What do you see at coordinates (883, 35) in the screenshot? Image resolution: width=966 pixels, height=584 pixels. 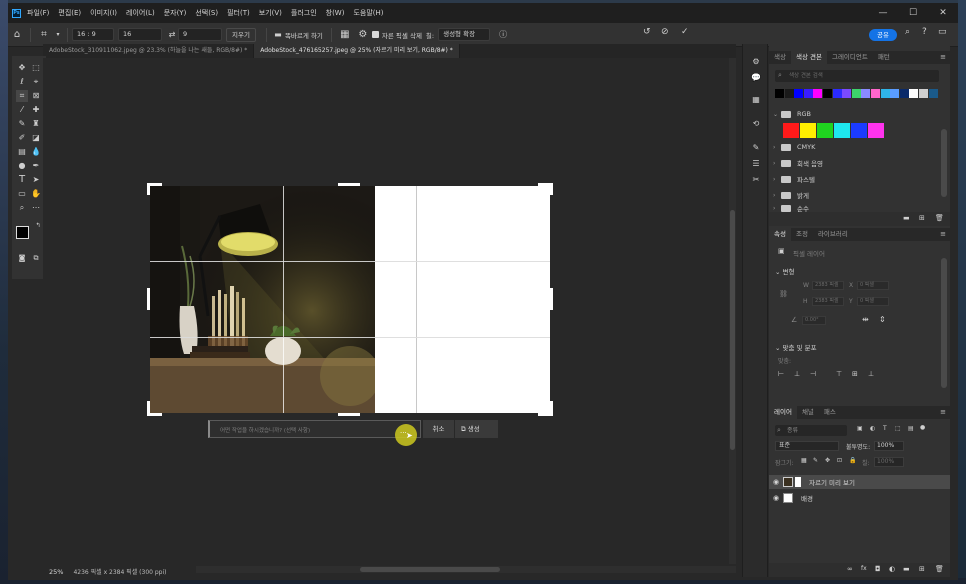 I see `share-button: 공유` at bounding box center [883, 35].